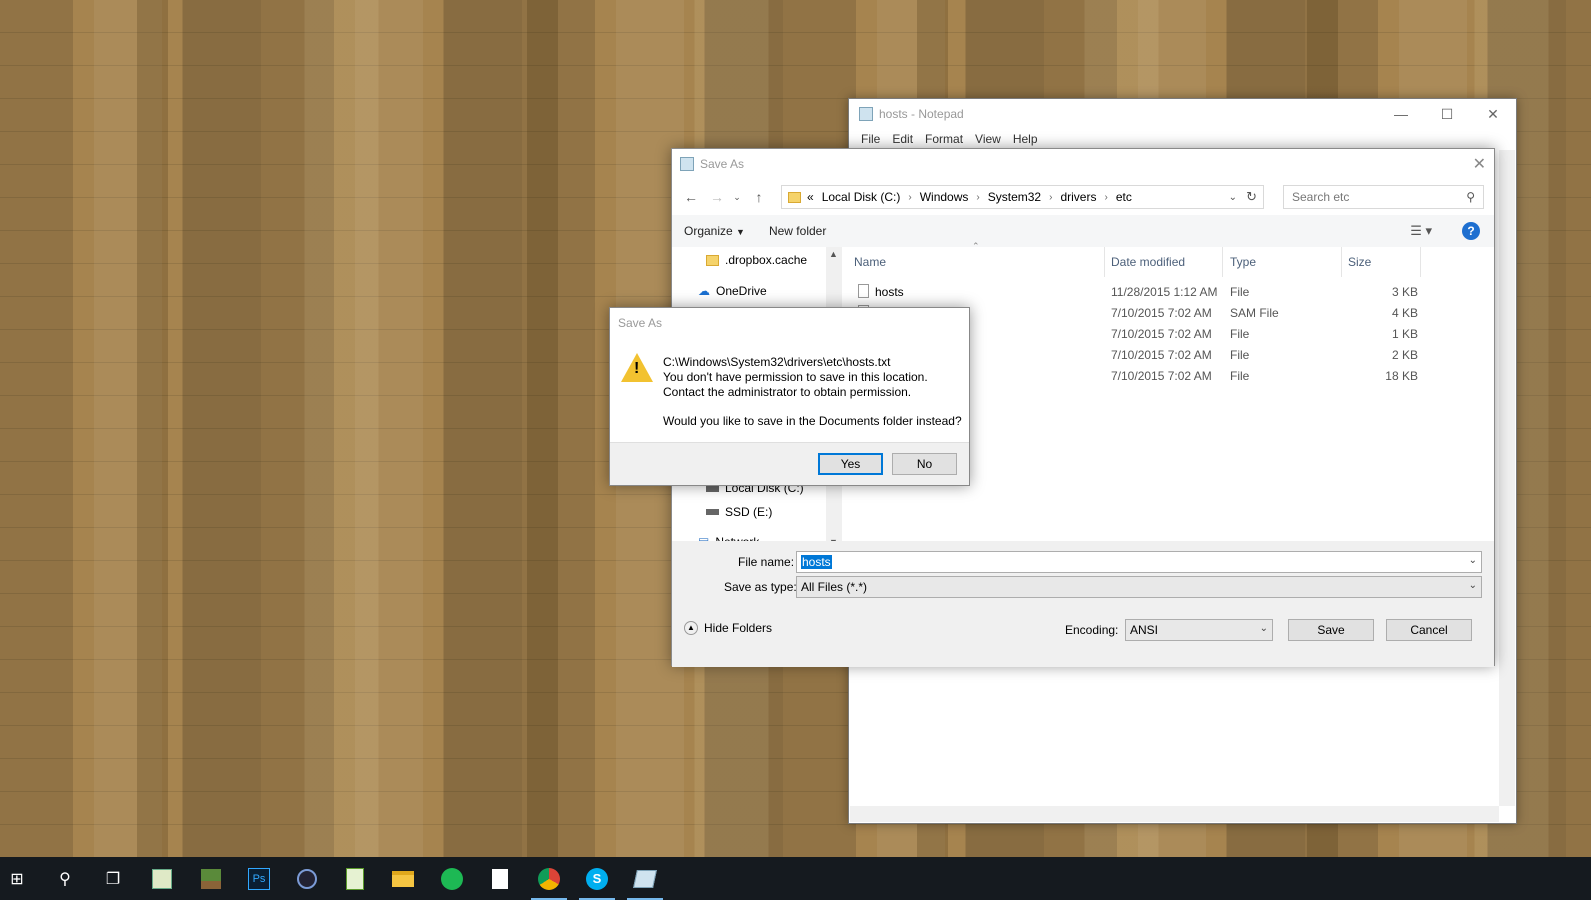 The image size is (1591, 900). What do you see at coordinates (795, 878) in the screenshot?
I see `taskbar: ⊞ ⚲ ❐ Ps S` at bounding box center [795, 878].